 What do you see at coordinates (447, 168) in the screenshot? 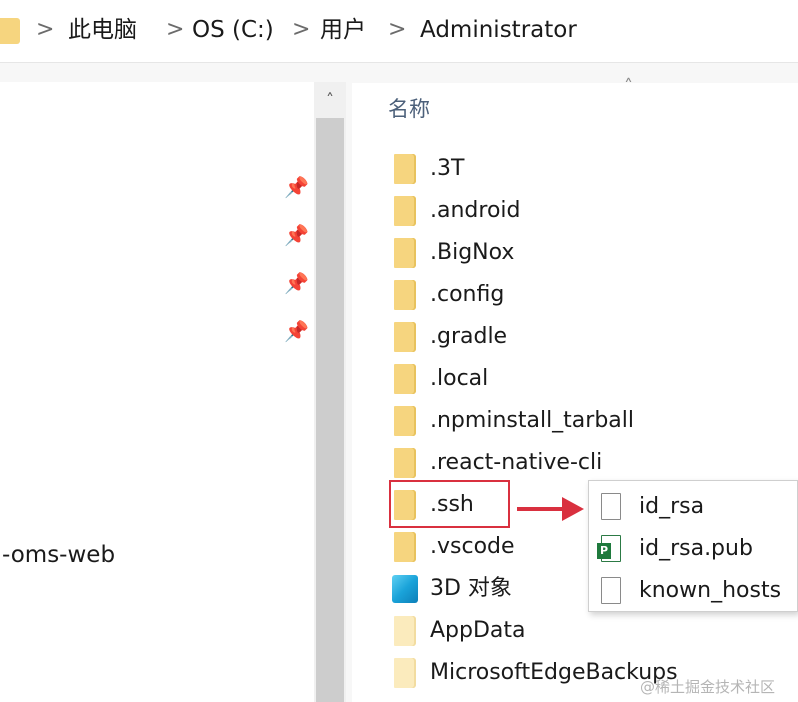
I see `file-name: .3T` at bounding box center [447, 168].